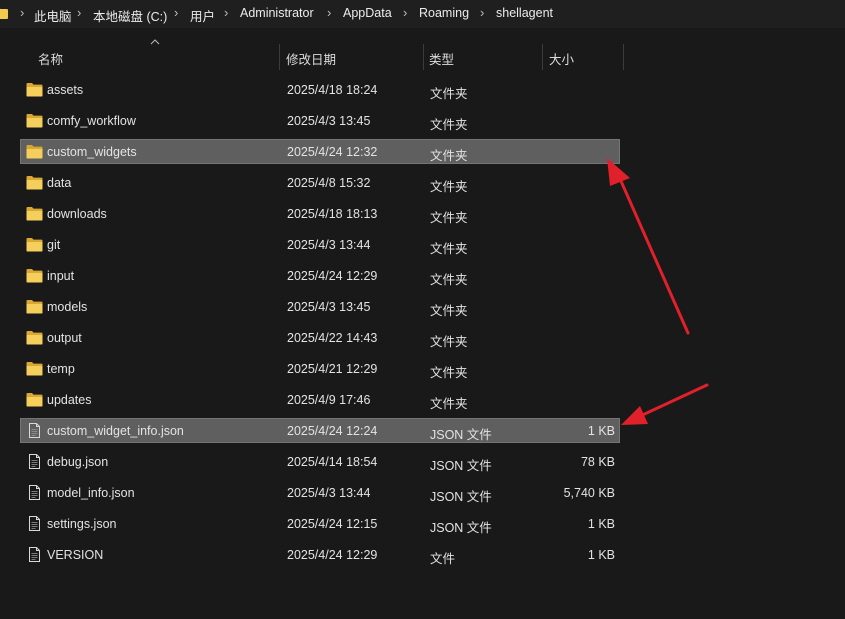 The image size is (845, 619). What do you see at coordinates (61, 369) in the screenshot?
I see `file-name: temp` at bounding box center [61, 369].